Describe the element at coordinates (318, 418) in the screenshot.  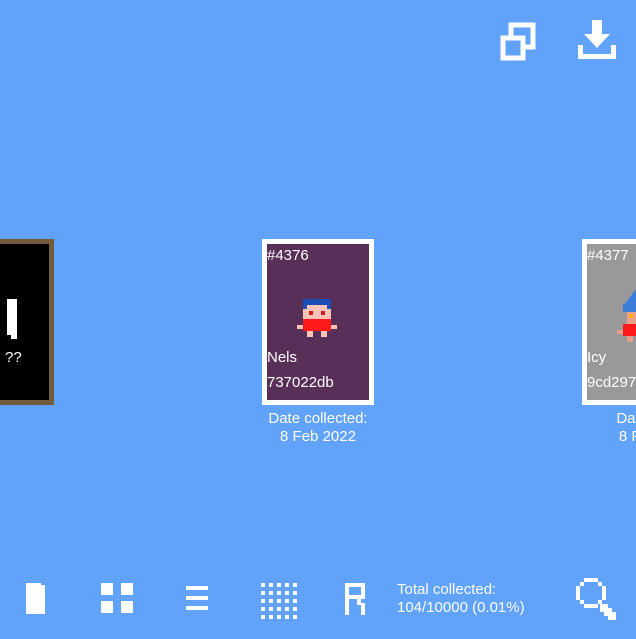
I see `date-label: Date collected:` at that location.